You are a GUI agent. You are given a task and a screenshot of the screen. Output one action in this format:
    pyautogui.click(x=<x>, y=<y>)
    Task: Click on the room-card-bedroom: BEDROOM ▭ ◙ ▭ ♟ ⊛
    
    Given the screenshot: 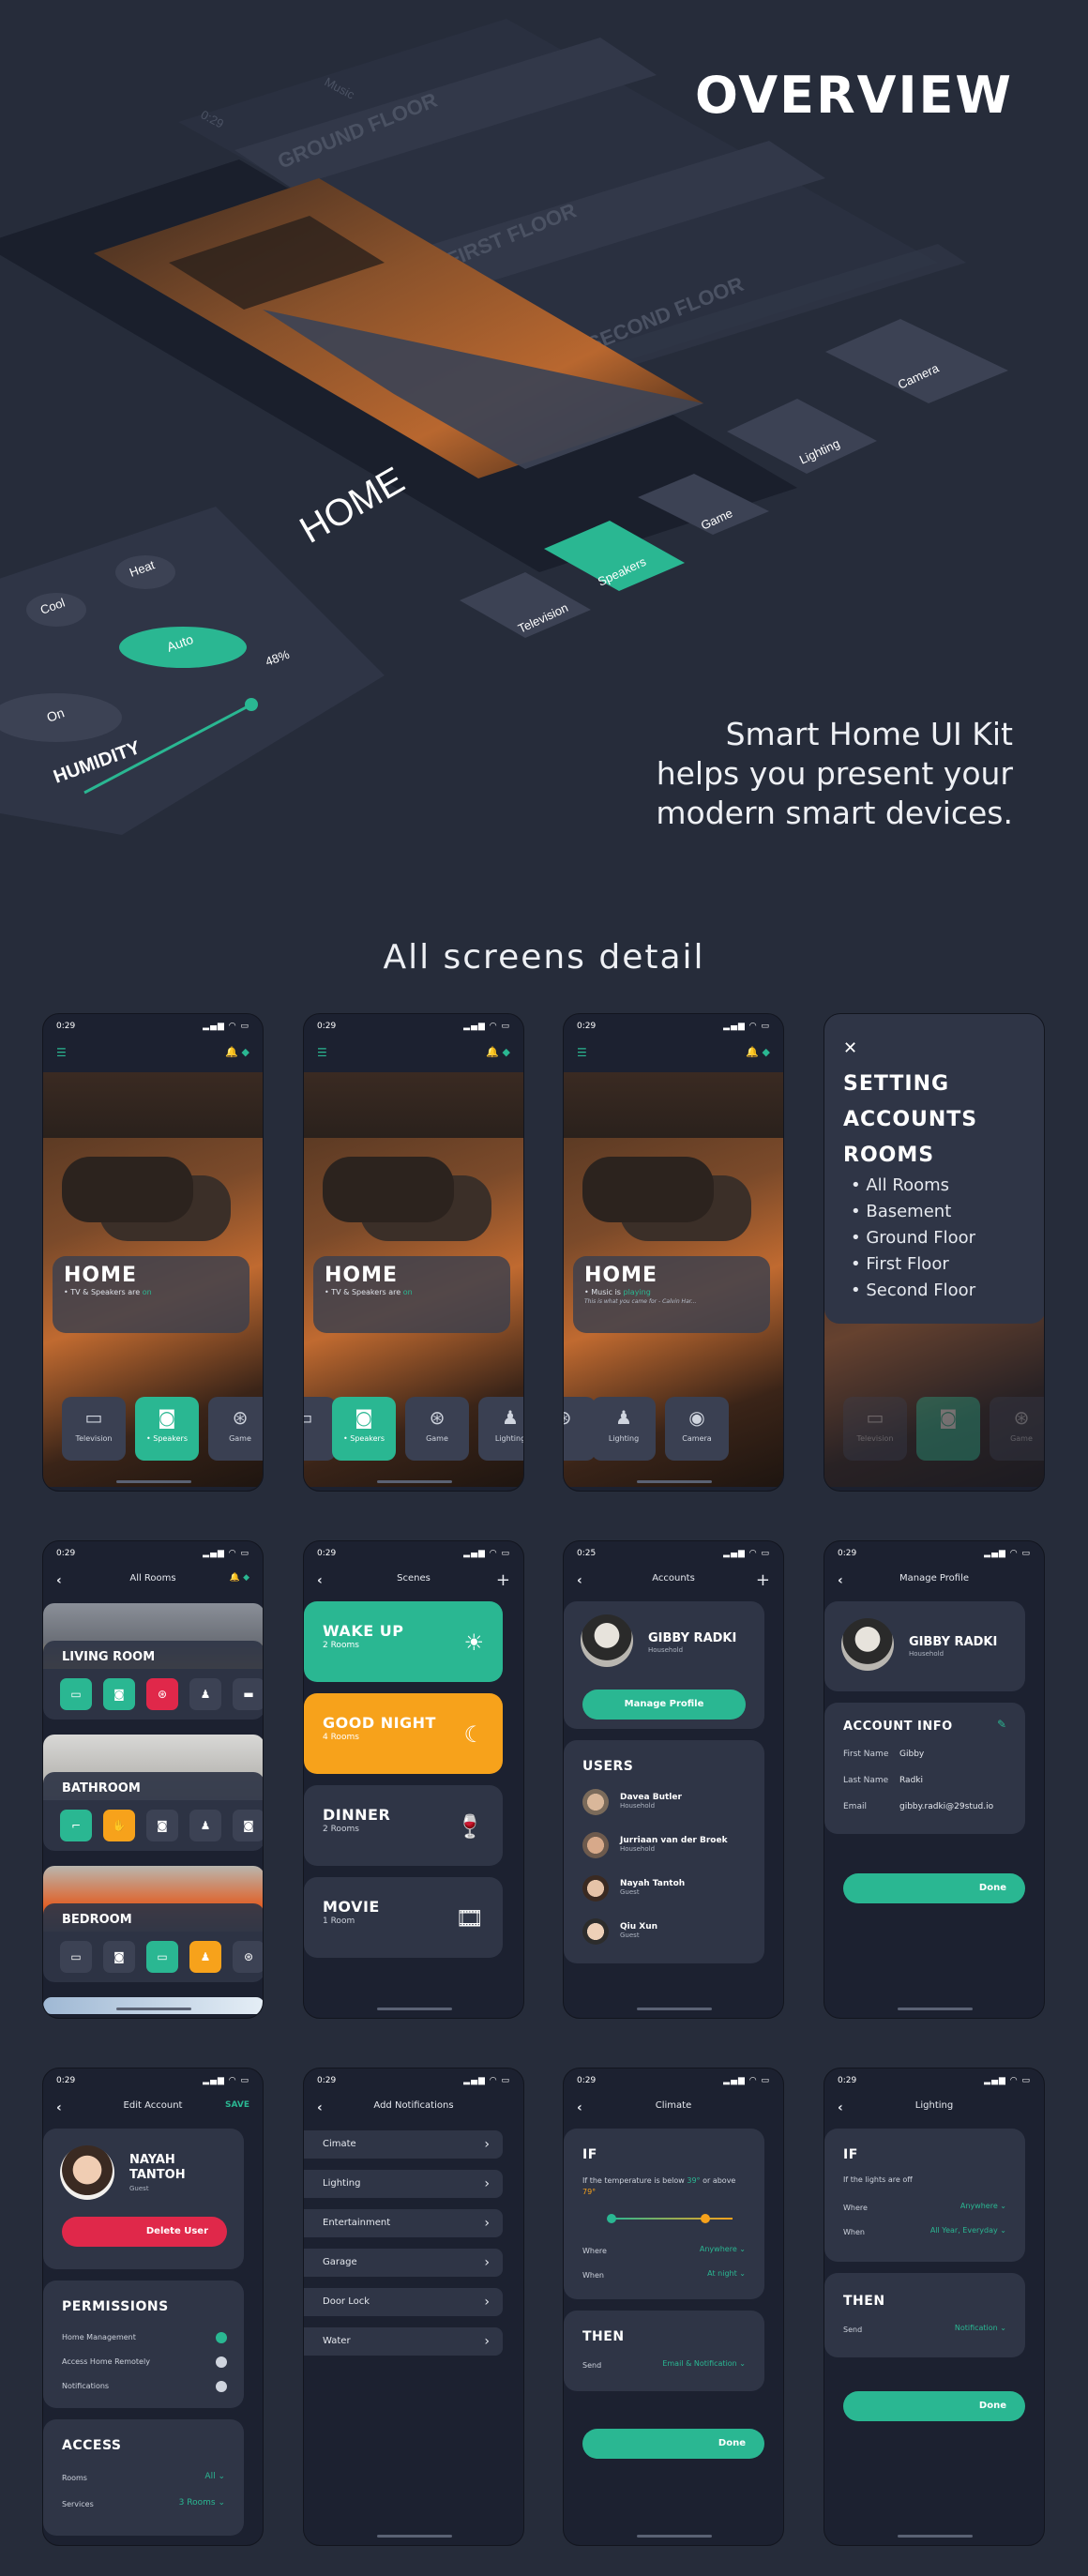 What is the action you would take?
    pyautogui.click(x=153, y=1924)
    